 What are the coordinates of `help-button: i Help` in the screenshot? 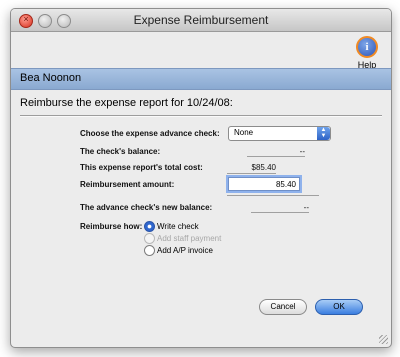 It's located at (367, 53).